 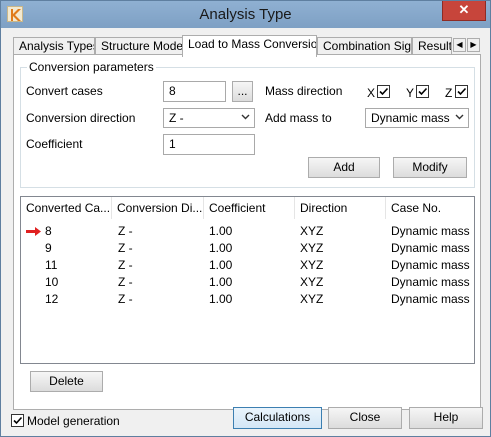 I want to click on mass-x-label: X, so click(x=371, y=93).